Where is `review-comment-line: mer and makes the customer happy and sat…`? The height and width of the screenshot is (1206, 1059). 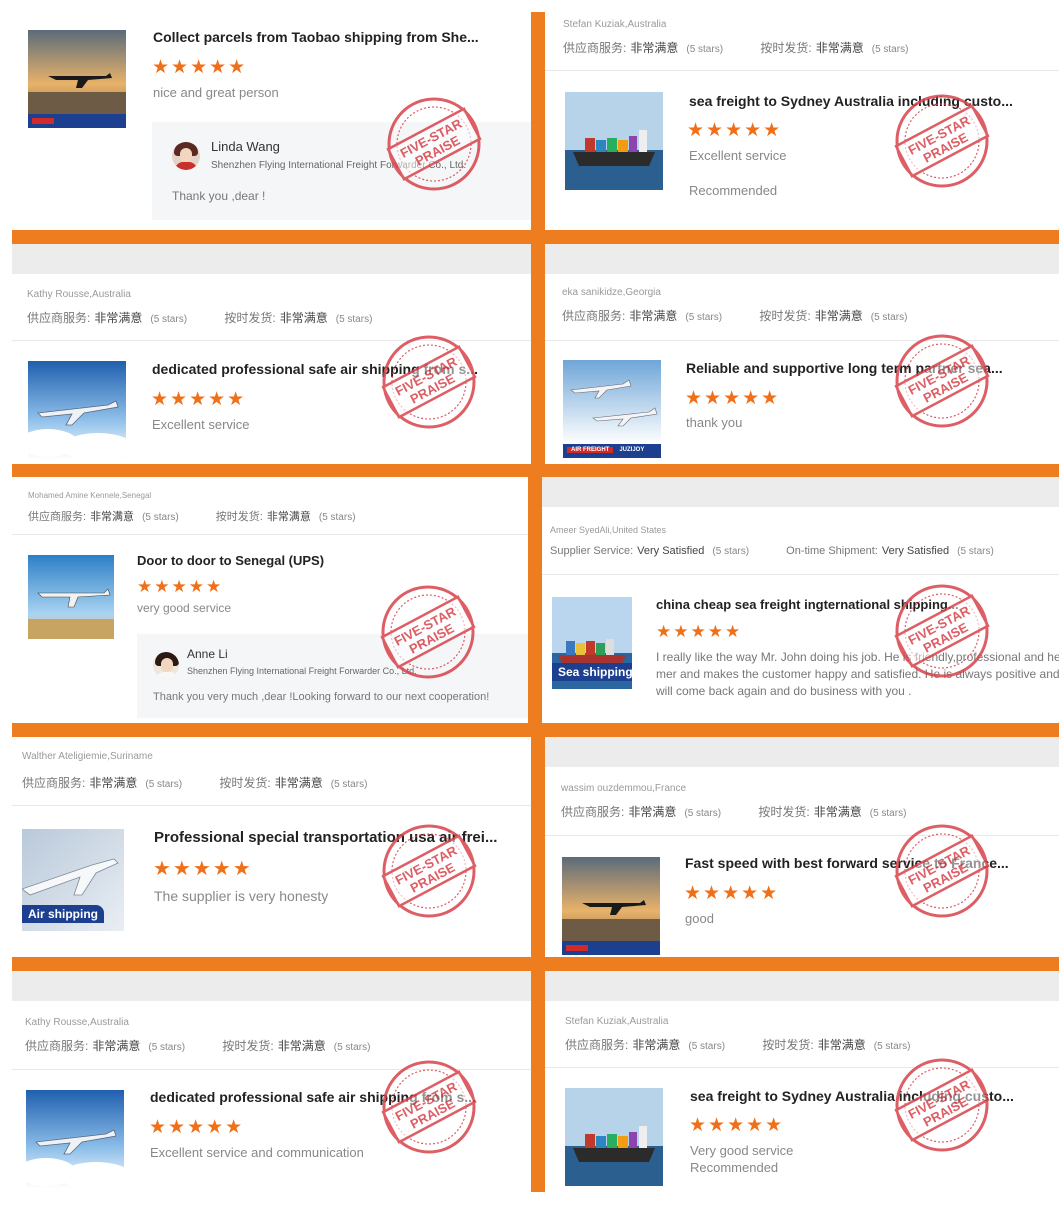 review-comment-line: mer and makes the customer happy and sat… is located at coordinates (857, 674).